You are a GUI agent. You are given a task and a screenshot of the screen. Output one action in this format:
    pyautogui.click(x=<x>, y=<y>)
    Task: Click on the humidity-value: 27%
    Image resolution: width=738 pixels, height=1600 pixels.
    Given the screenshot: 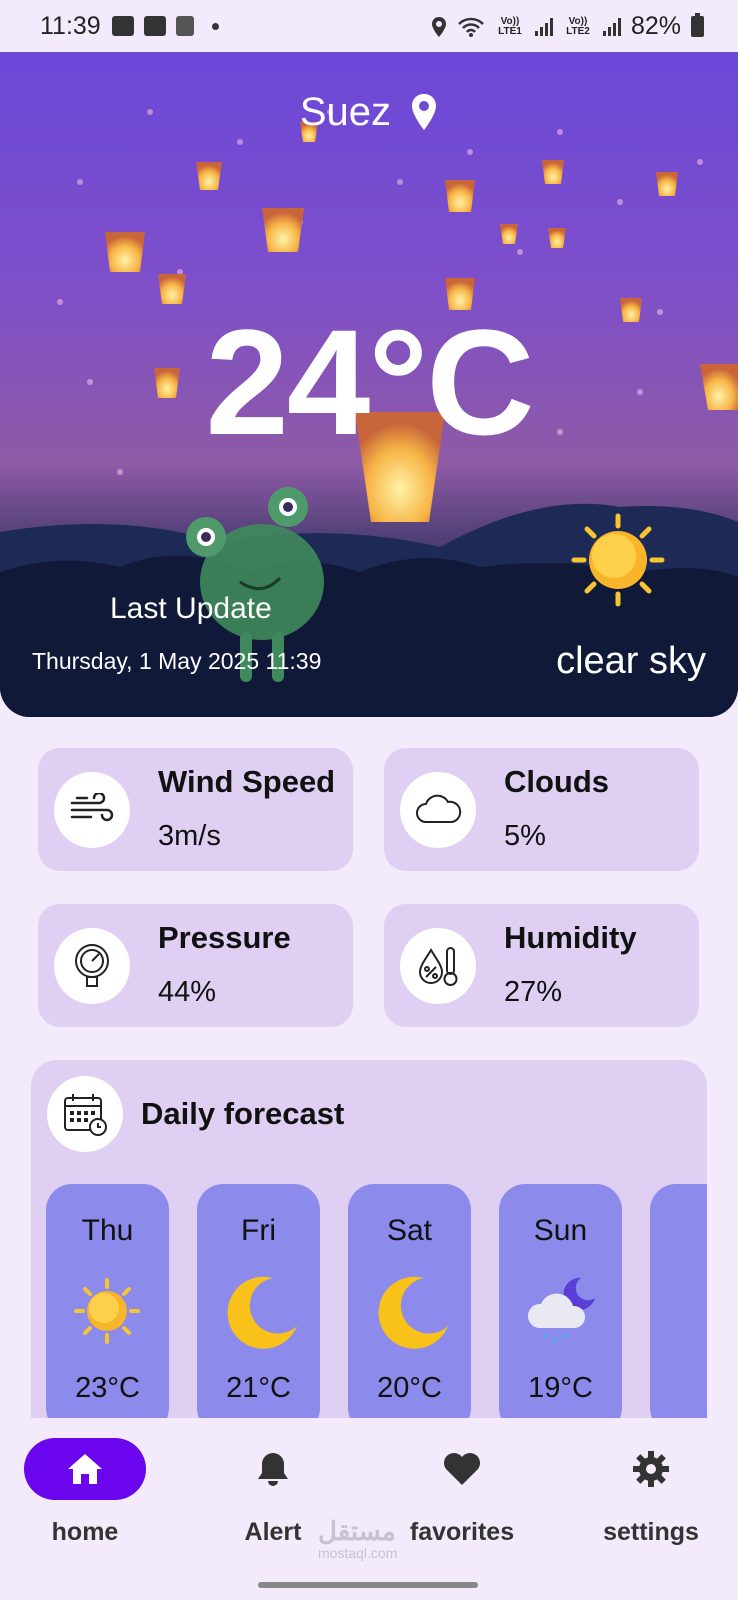 What is the action you would take?
    pyautogui.click(x=533, y=992)
    